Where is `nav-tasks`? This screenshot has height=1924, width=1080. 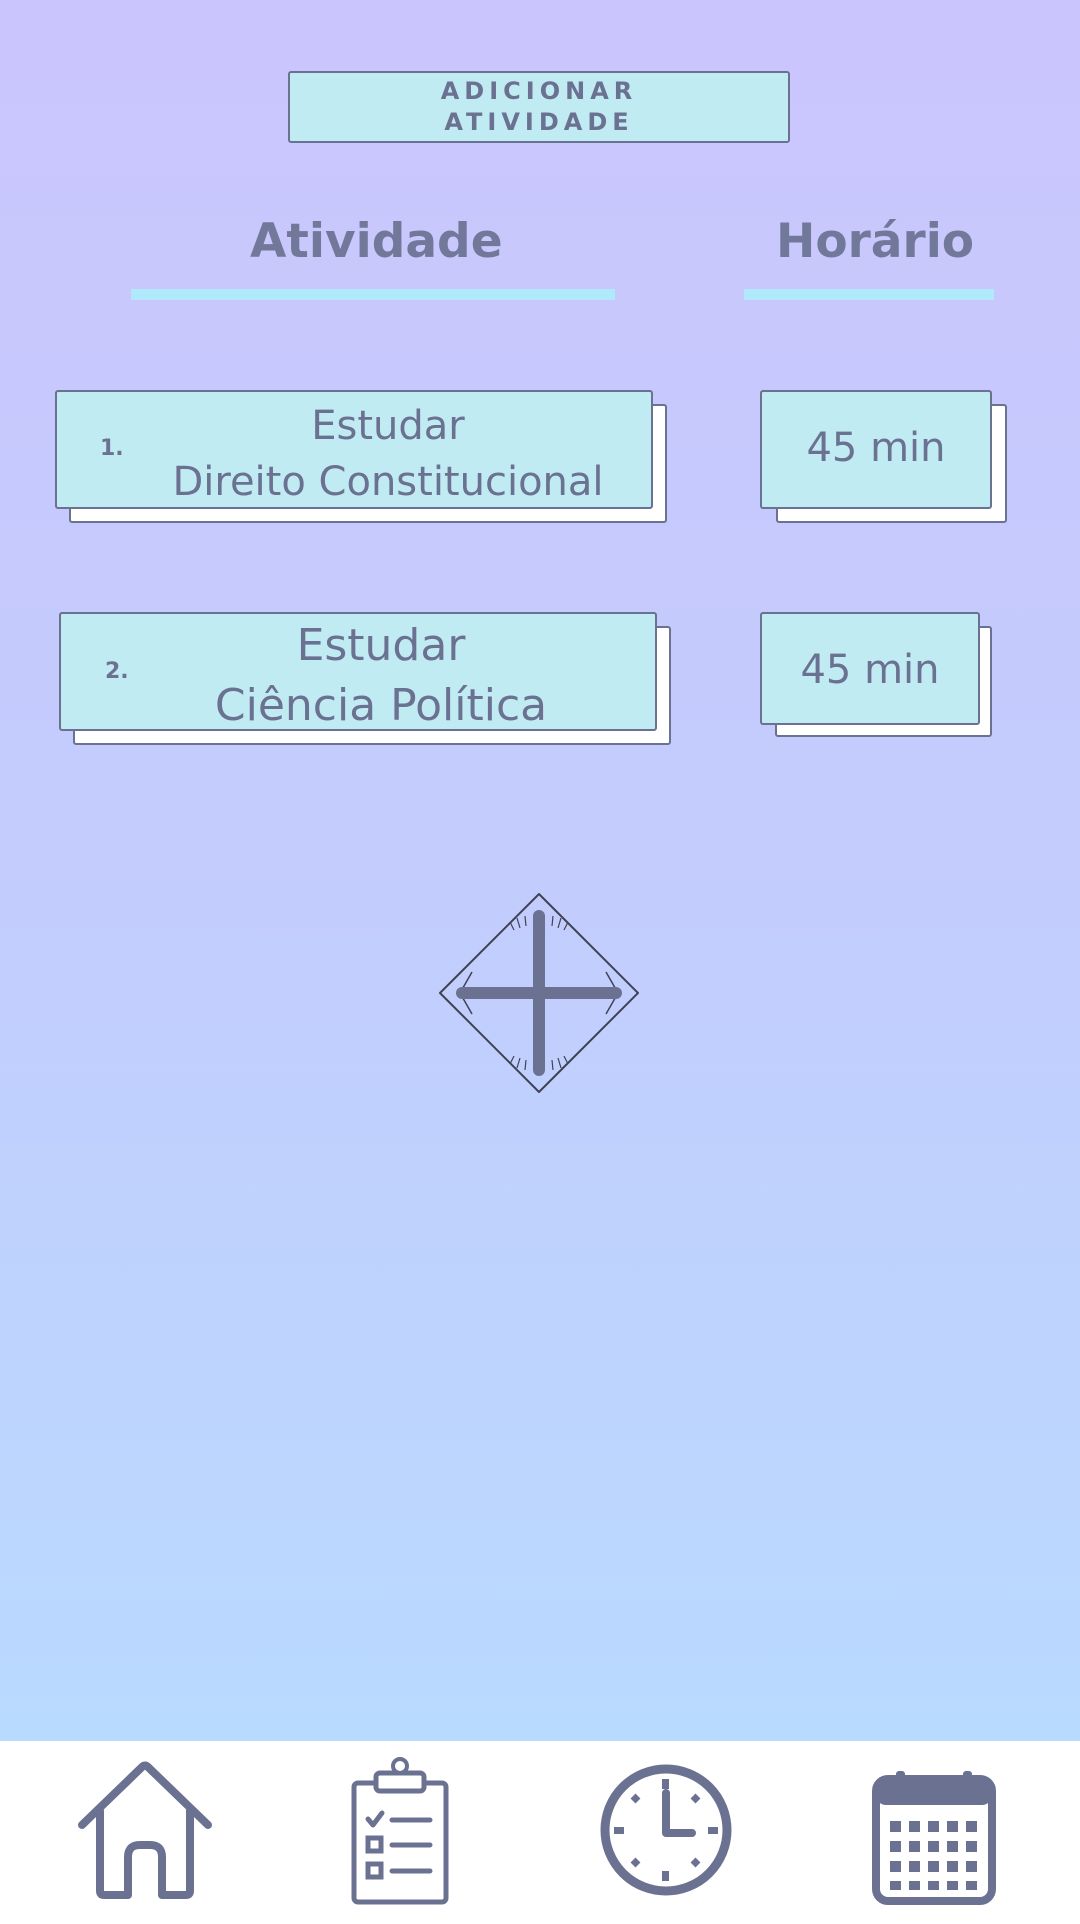 nav-tasks is located at coordinates (400, 1830).